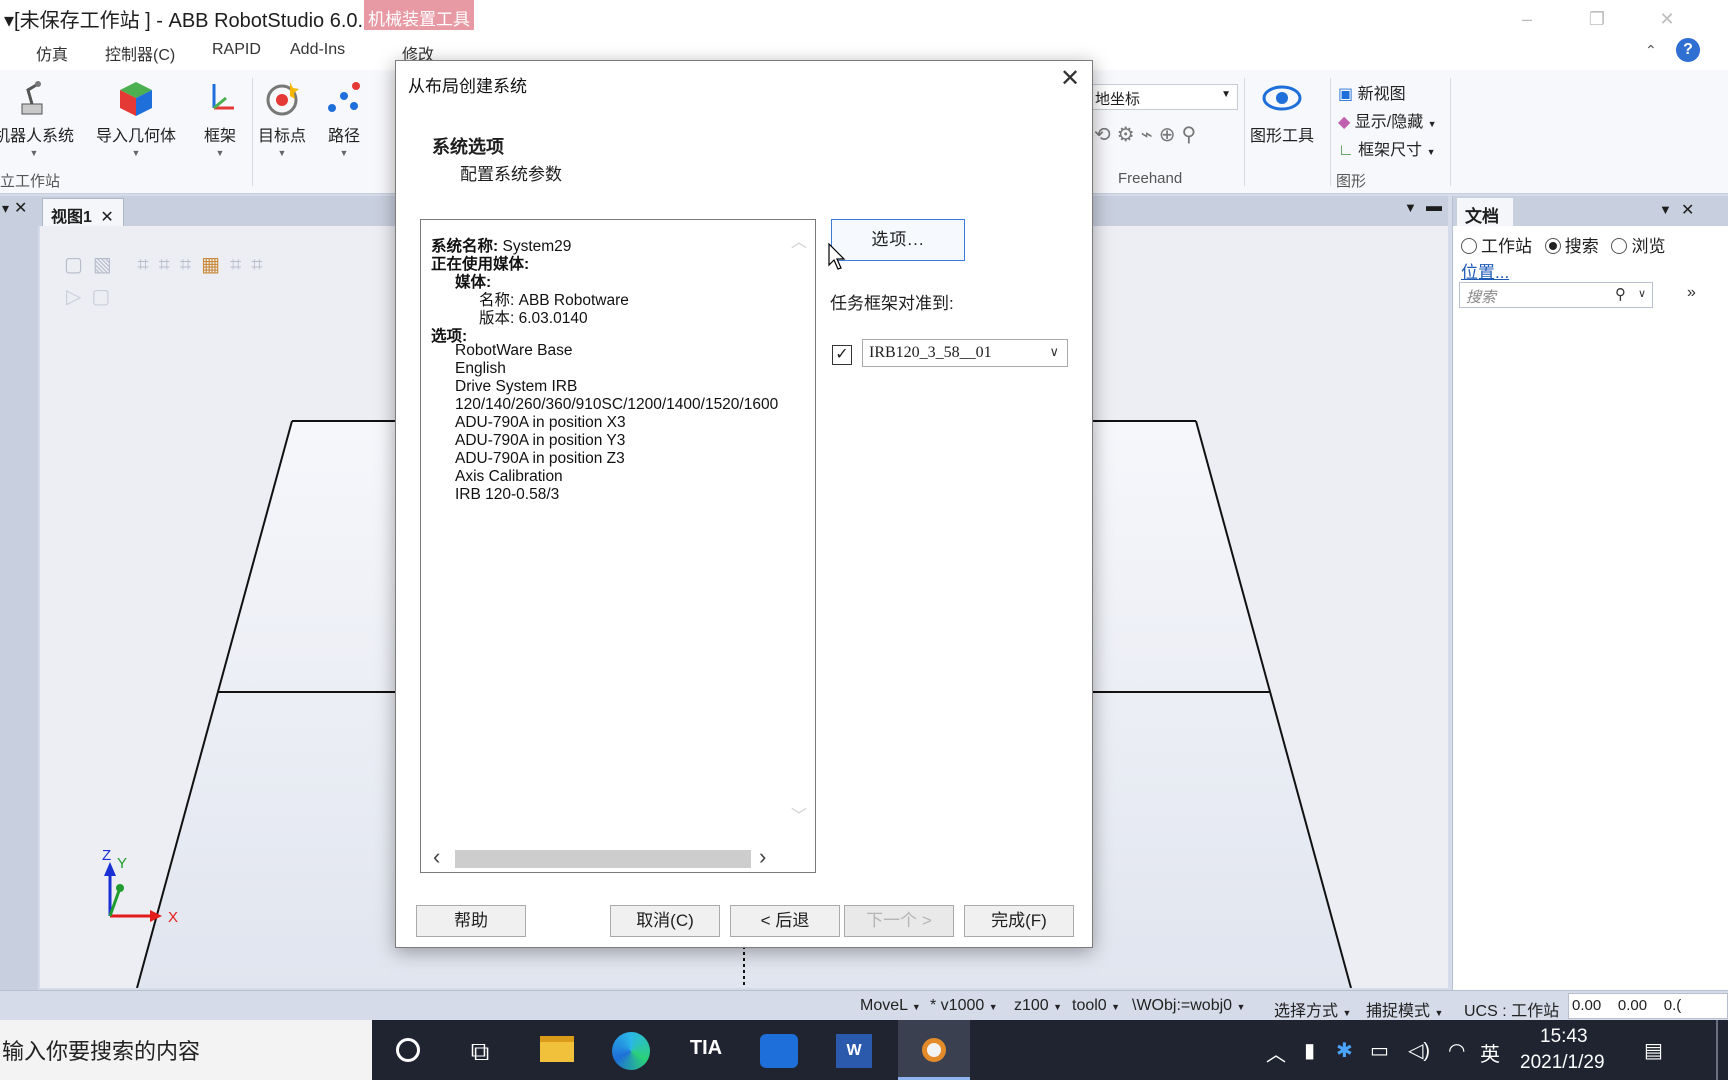  I want to click on graphics-tools-button: 图形工具, so click(1282, 112).